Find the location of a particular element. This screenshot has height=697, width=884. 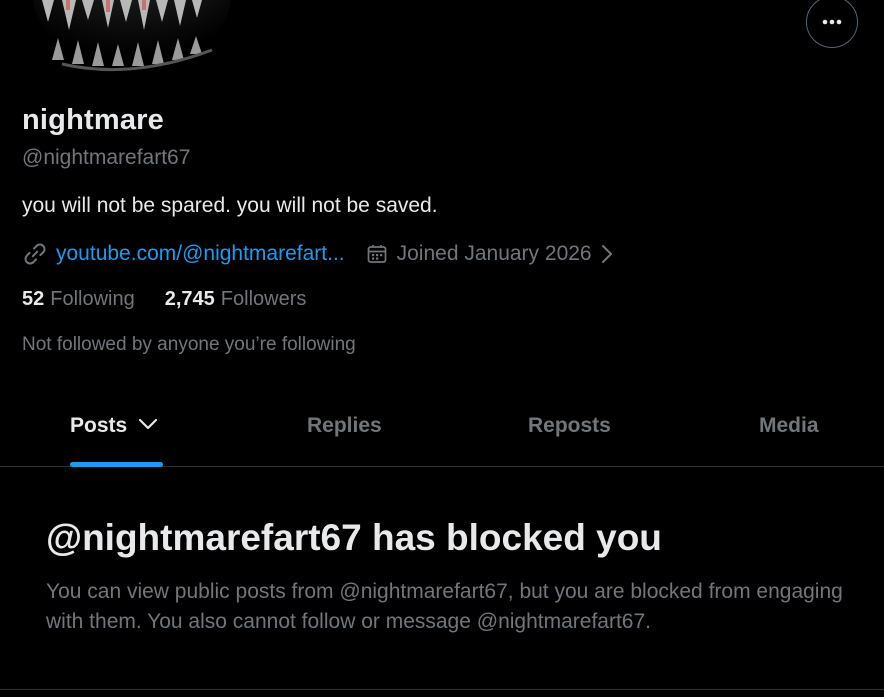

chevron-down-icon is located at coordinates (148, 424).